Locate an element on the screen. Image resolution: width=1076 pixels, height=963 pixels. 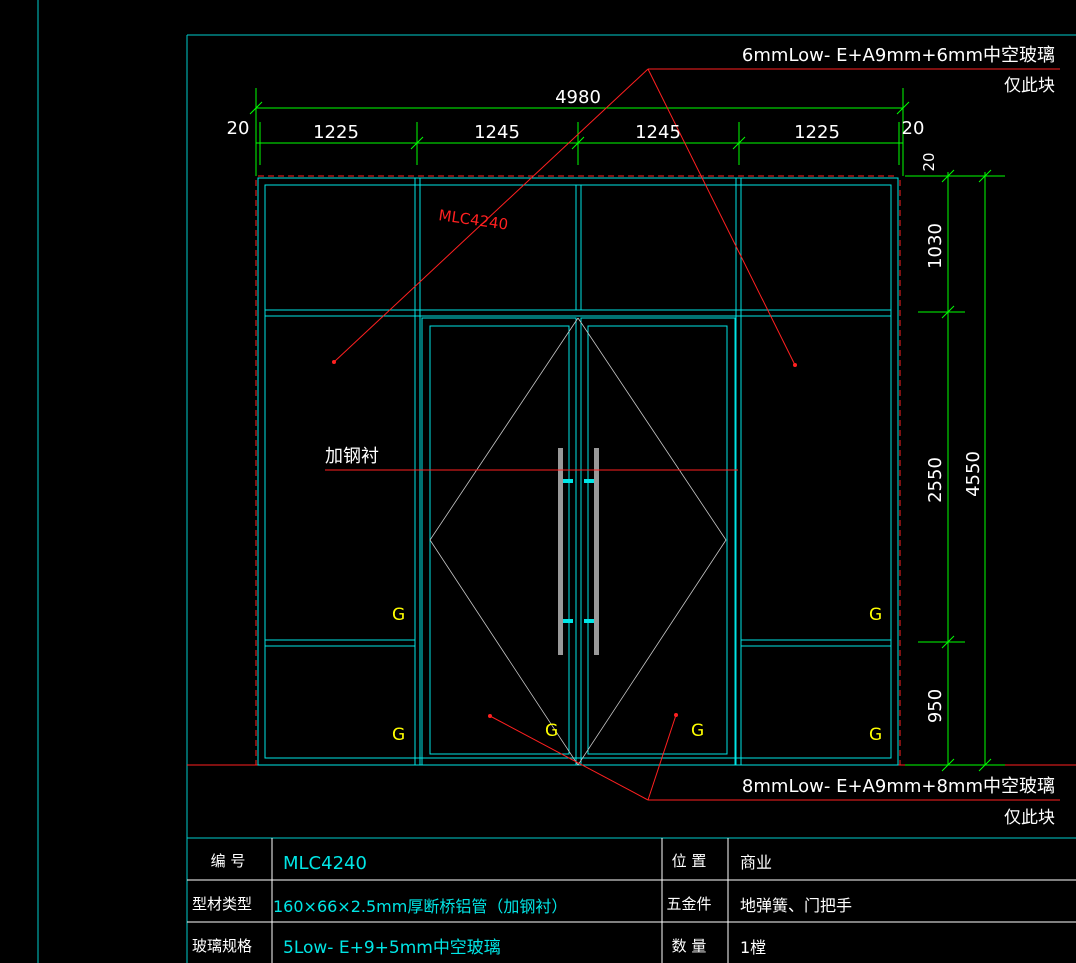
table-label-quantity: 数 量 is located at coordinates (689, 946).